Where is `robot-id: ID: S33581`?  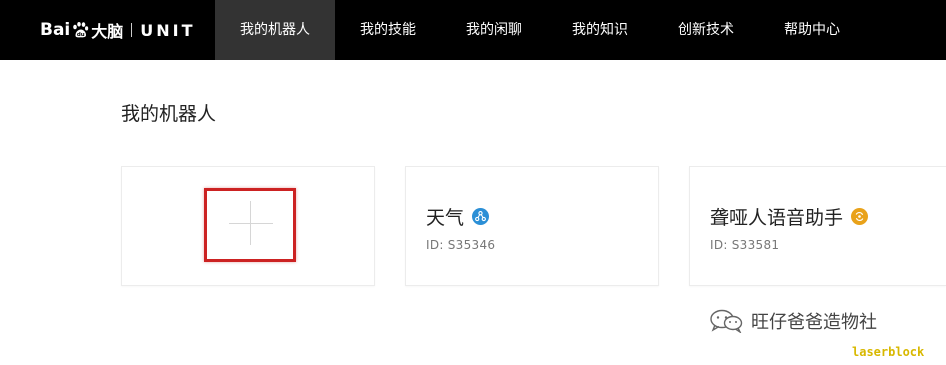 robot-id: ID: S33581 is located at coordinates (744, 245).